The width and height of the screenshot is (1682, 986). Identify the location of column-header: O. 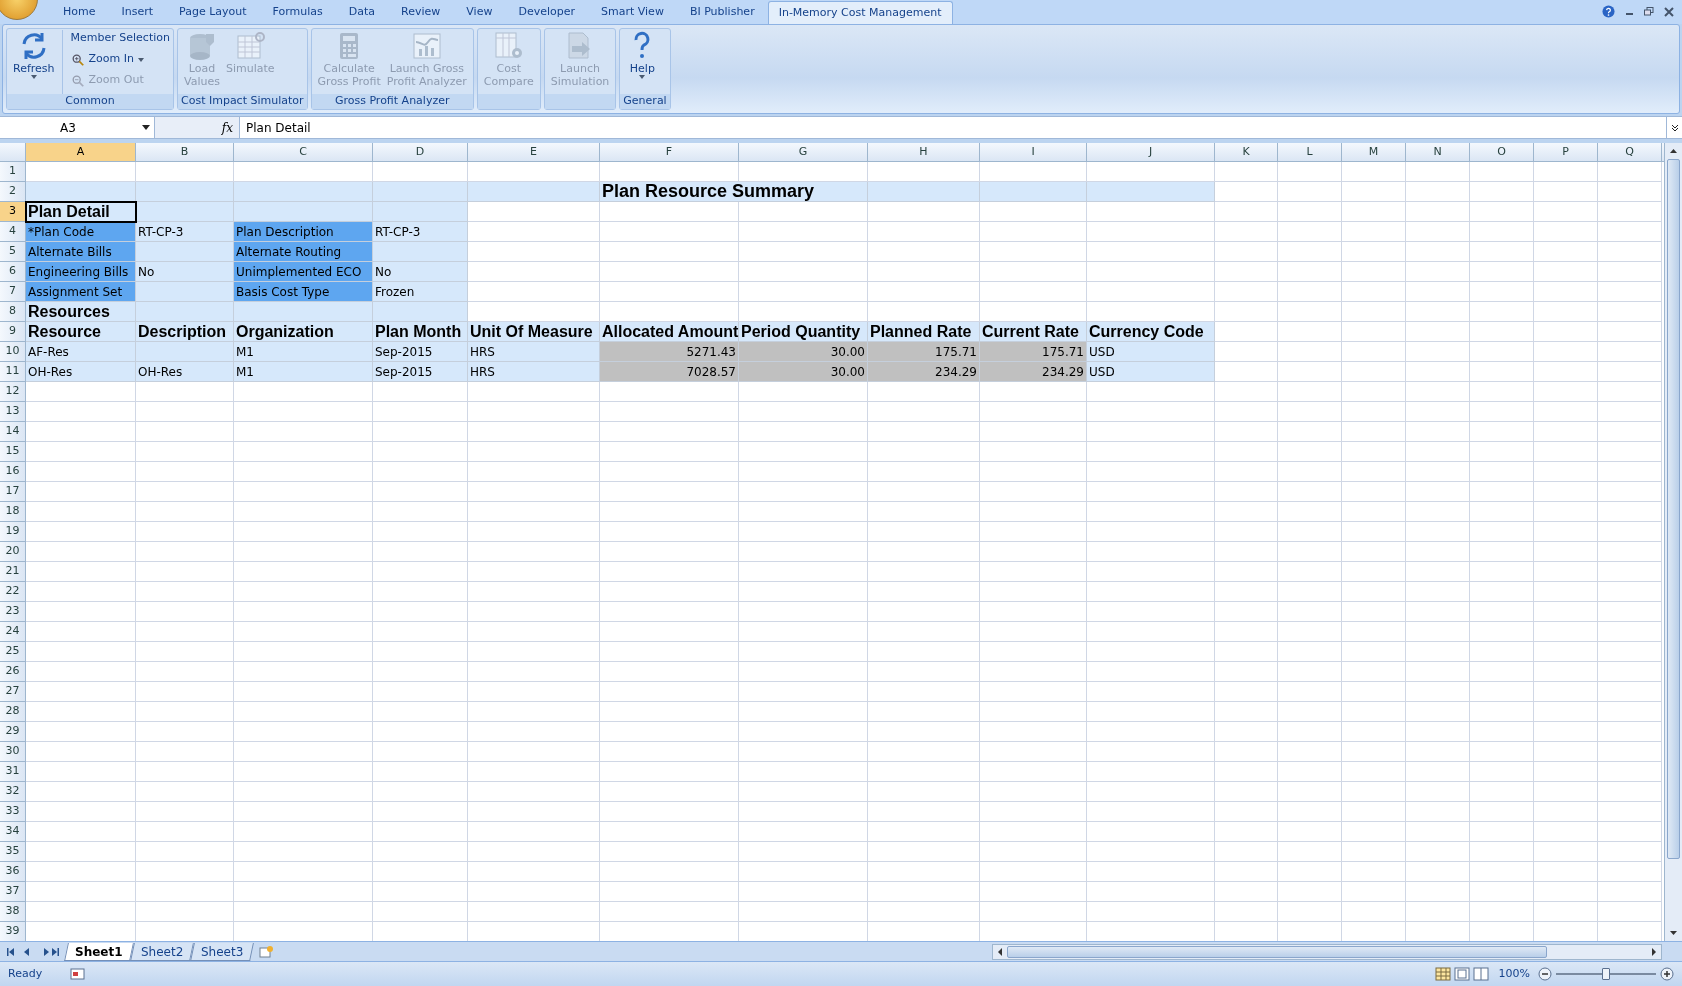
(1502, 152).